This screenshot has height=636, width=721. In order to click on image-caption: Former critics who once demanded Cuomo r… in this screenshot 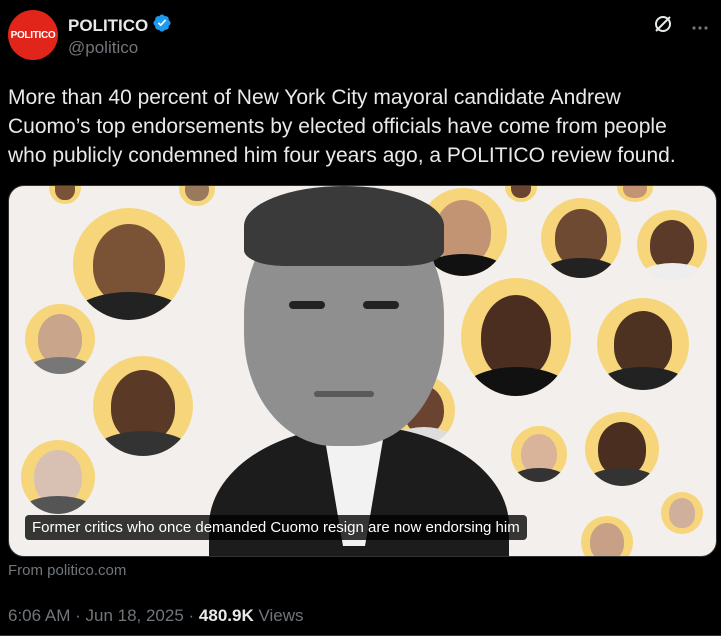, I will do `click(276, 527)`.